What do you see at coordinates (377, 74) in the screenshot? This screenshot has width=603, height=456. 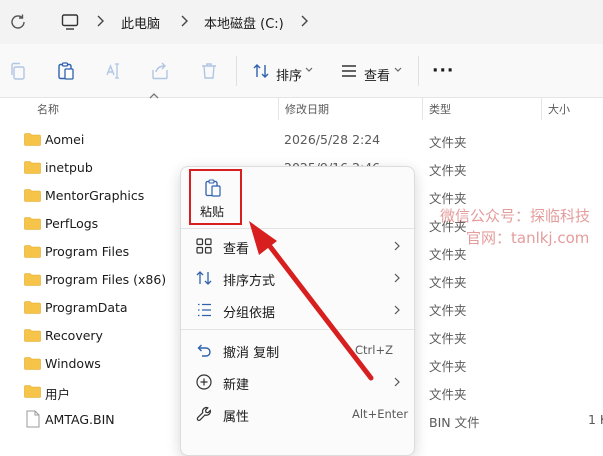 I see `view-button: 查看` at bounding box center [377, 74].